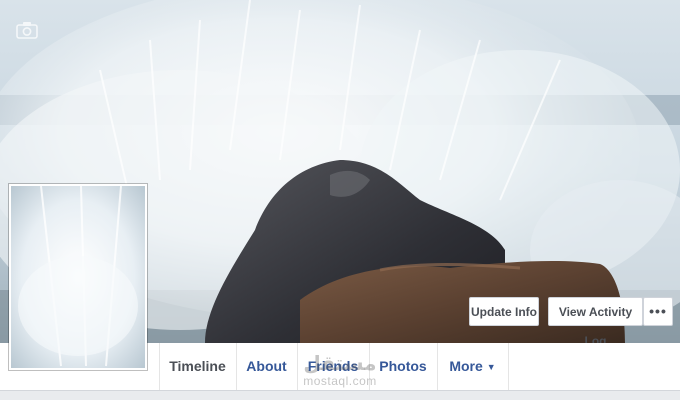 This screenshot has width=680, height=400. What do you see at coordinates (508, 366) in the screenshot?
I see `nav-divider` at bounding box center [508, 366].